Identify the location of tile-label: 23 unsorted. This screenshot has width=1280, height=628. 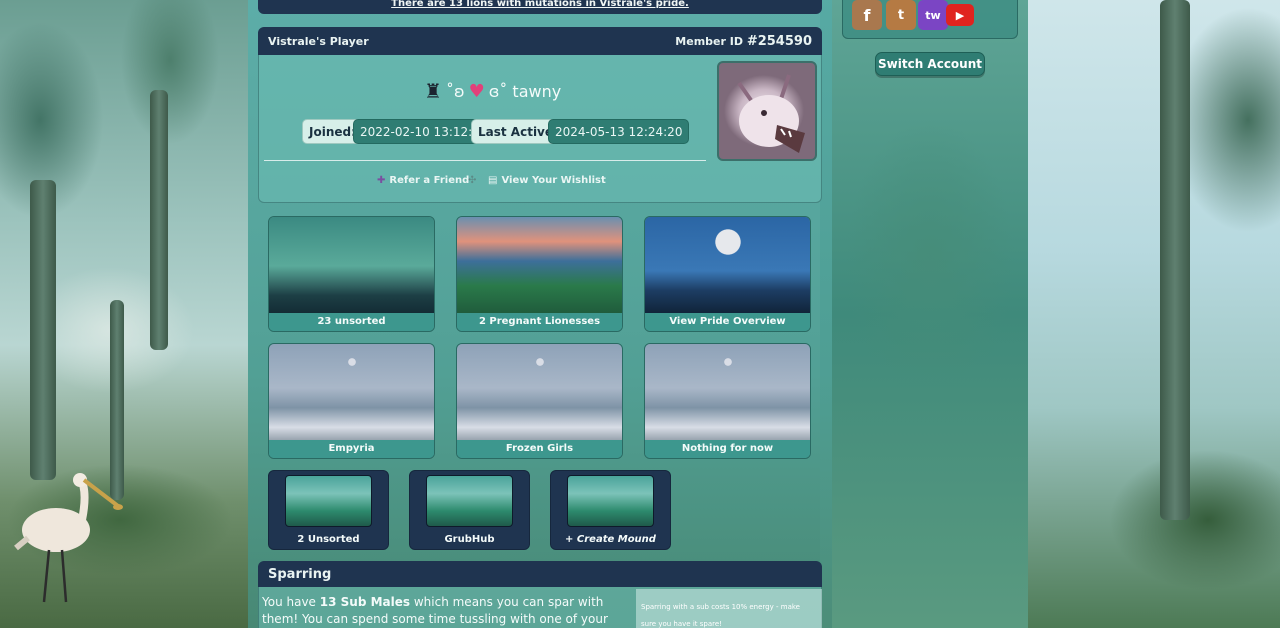
(351, 322).